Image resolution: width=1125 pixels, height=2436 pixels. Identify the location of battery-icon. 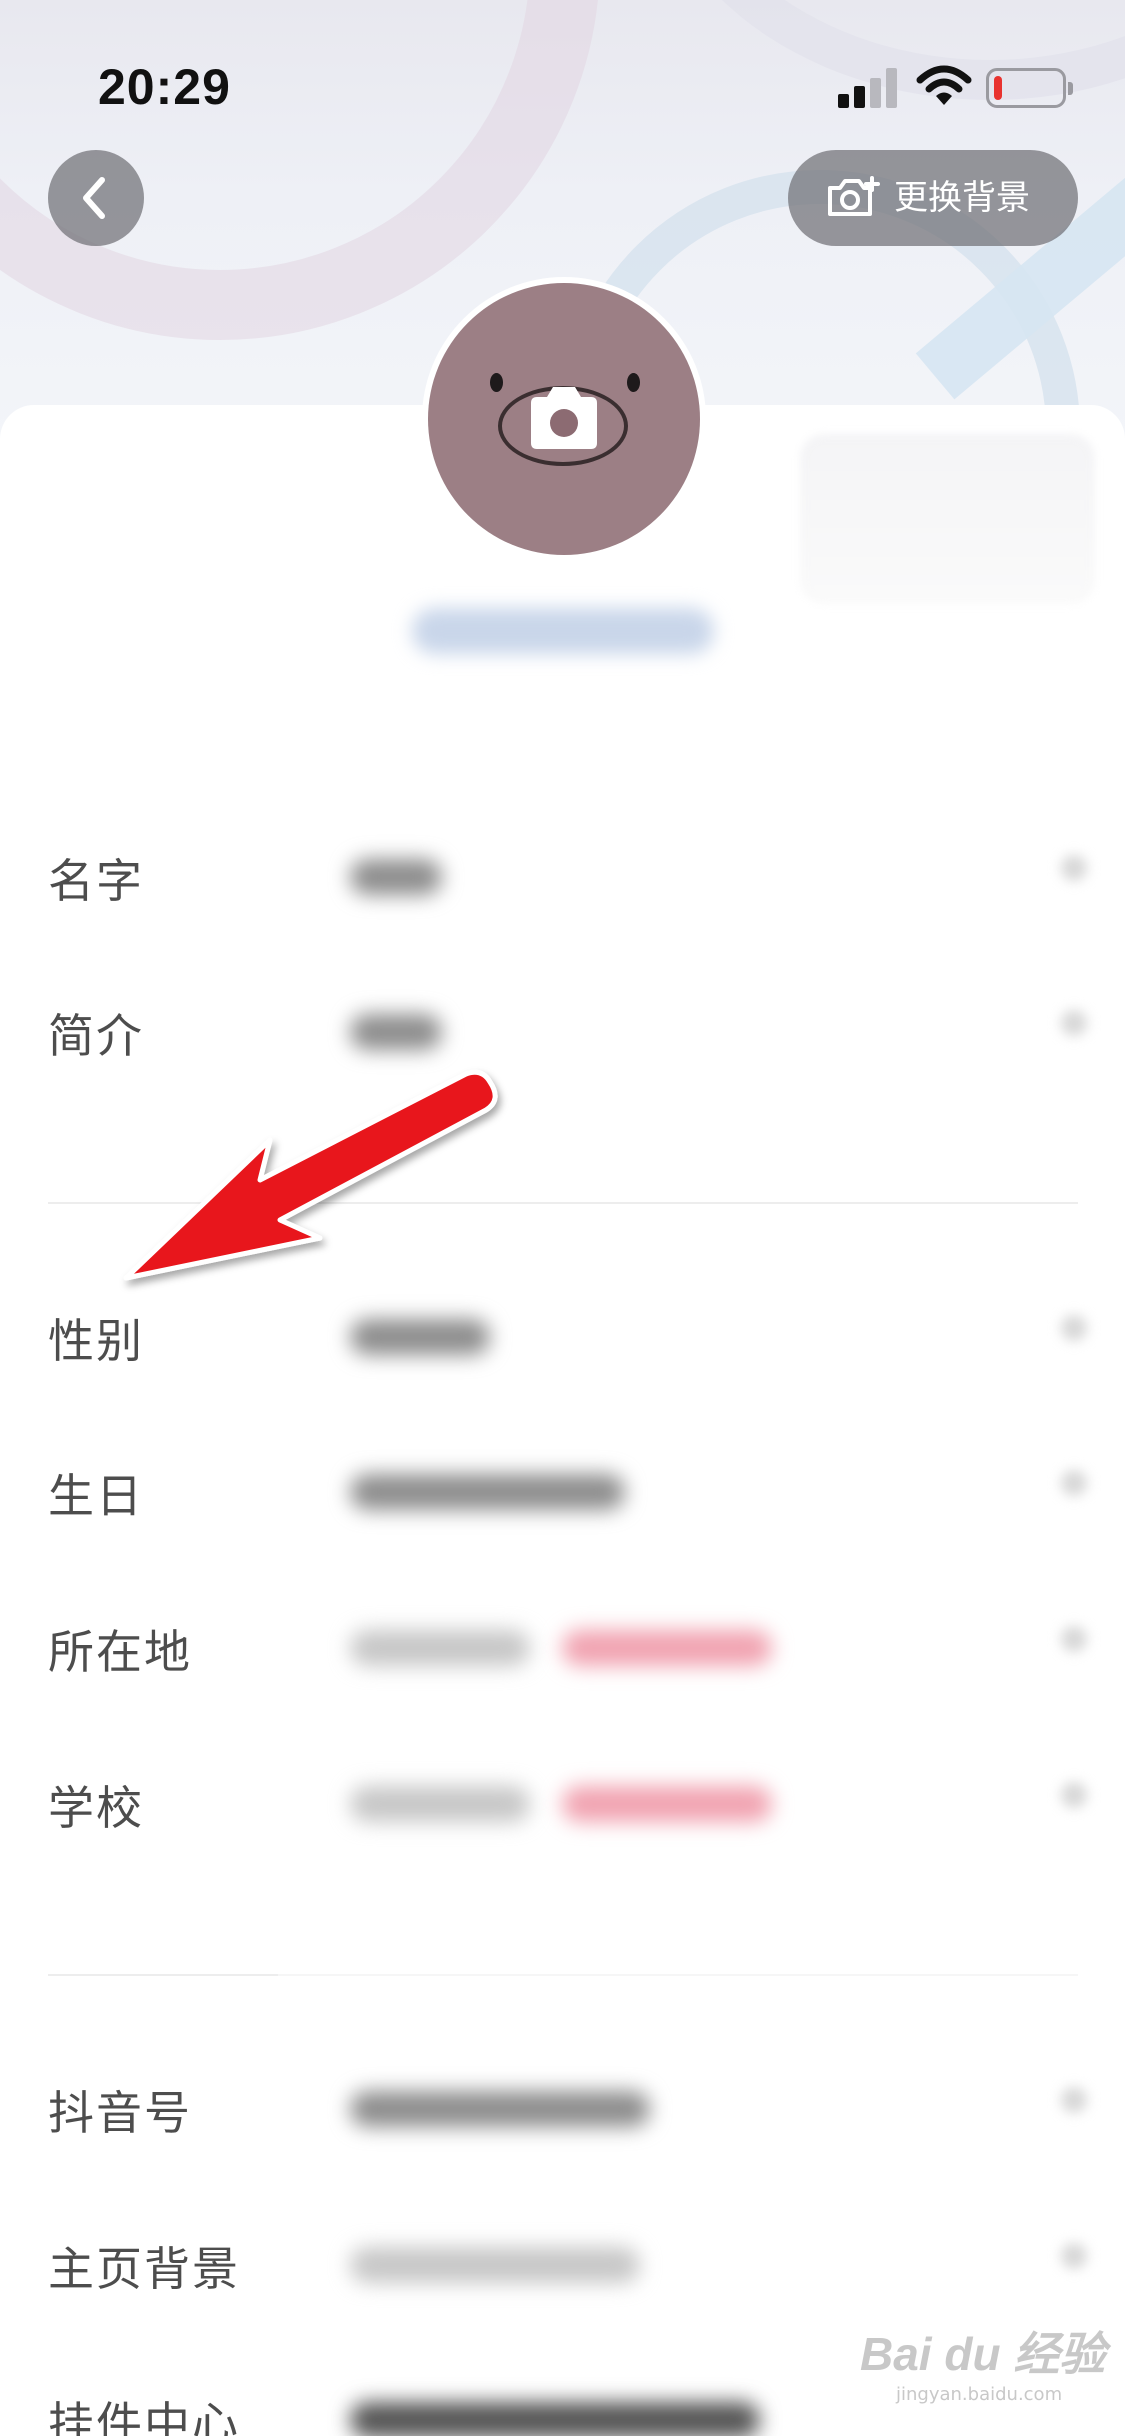
(1029, 88).